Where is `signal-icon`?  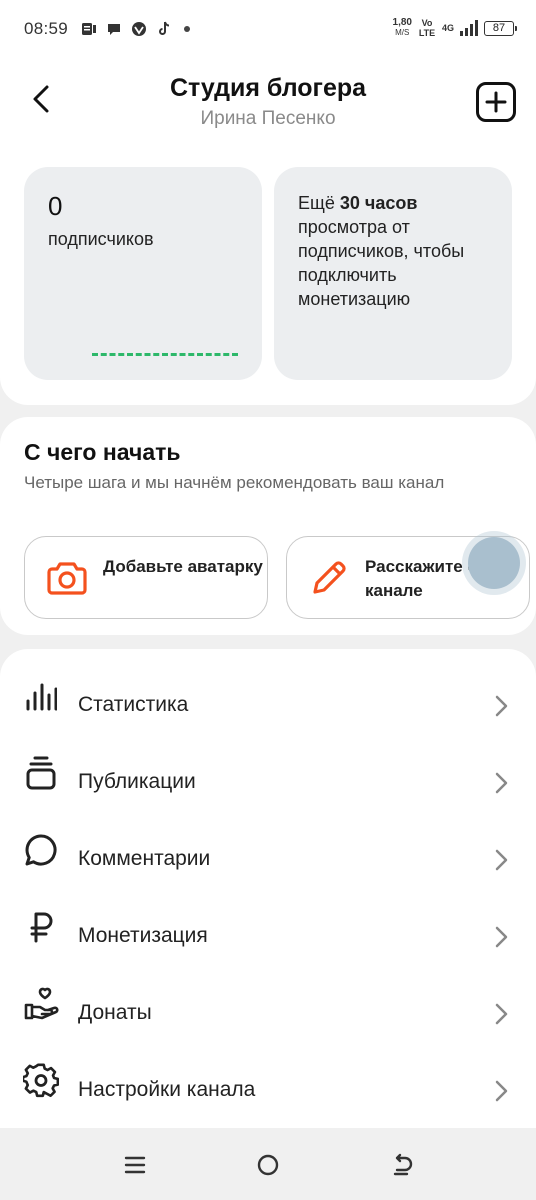
signal-icon is located at coordinates (469, 28).